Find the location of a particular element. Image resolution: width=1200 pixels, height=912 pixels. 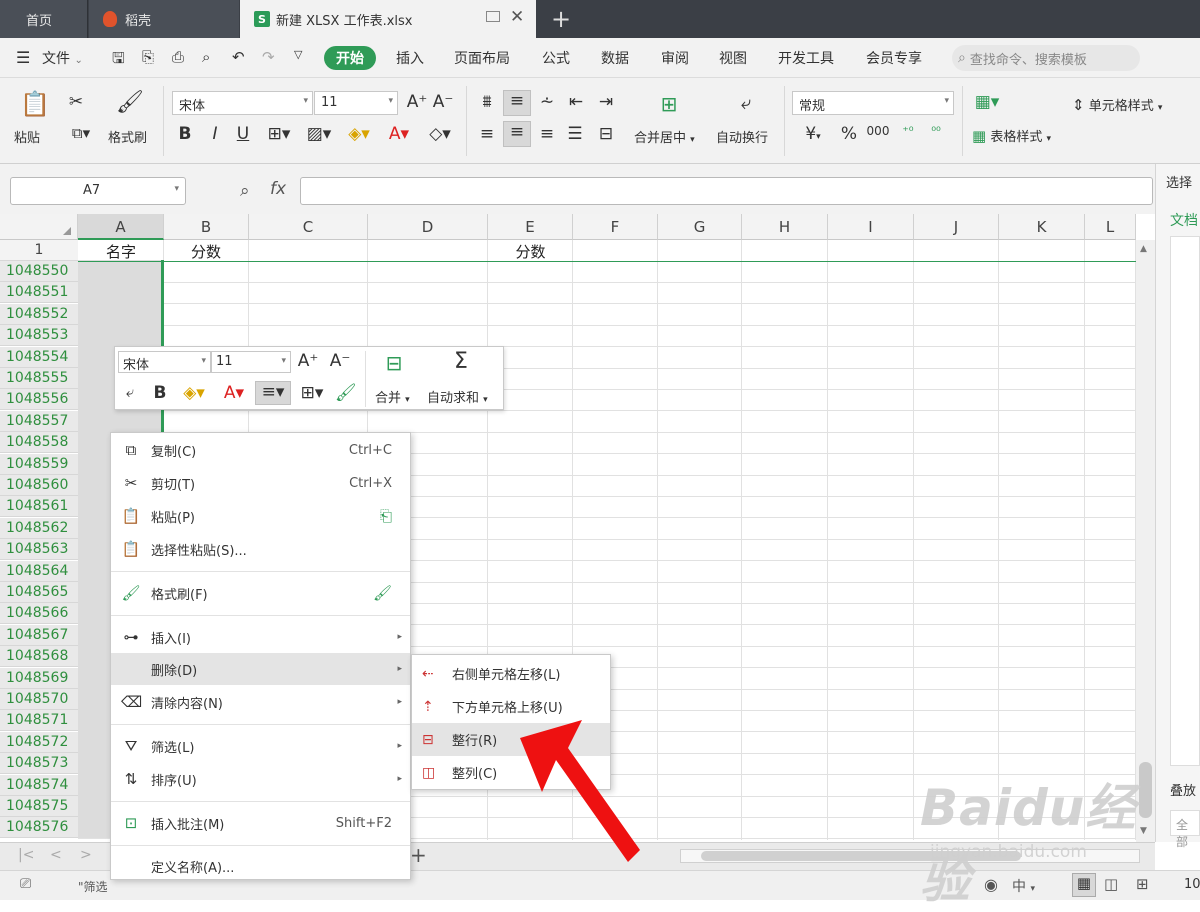

submenu-item-shift-up: ⇡ 下方单元格上移(U) is located at coordinates (511, 706).